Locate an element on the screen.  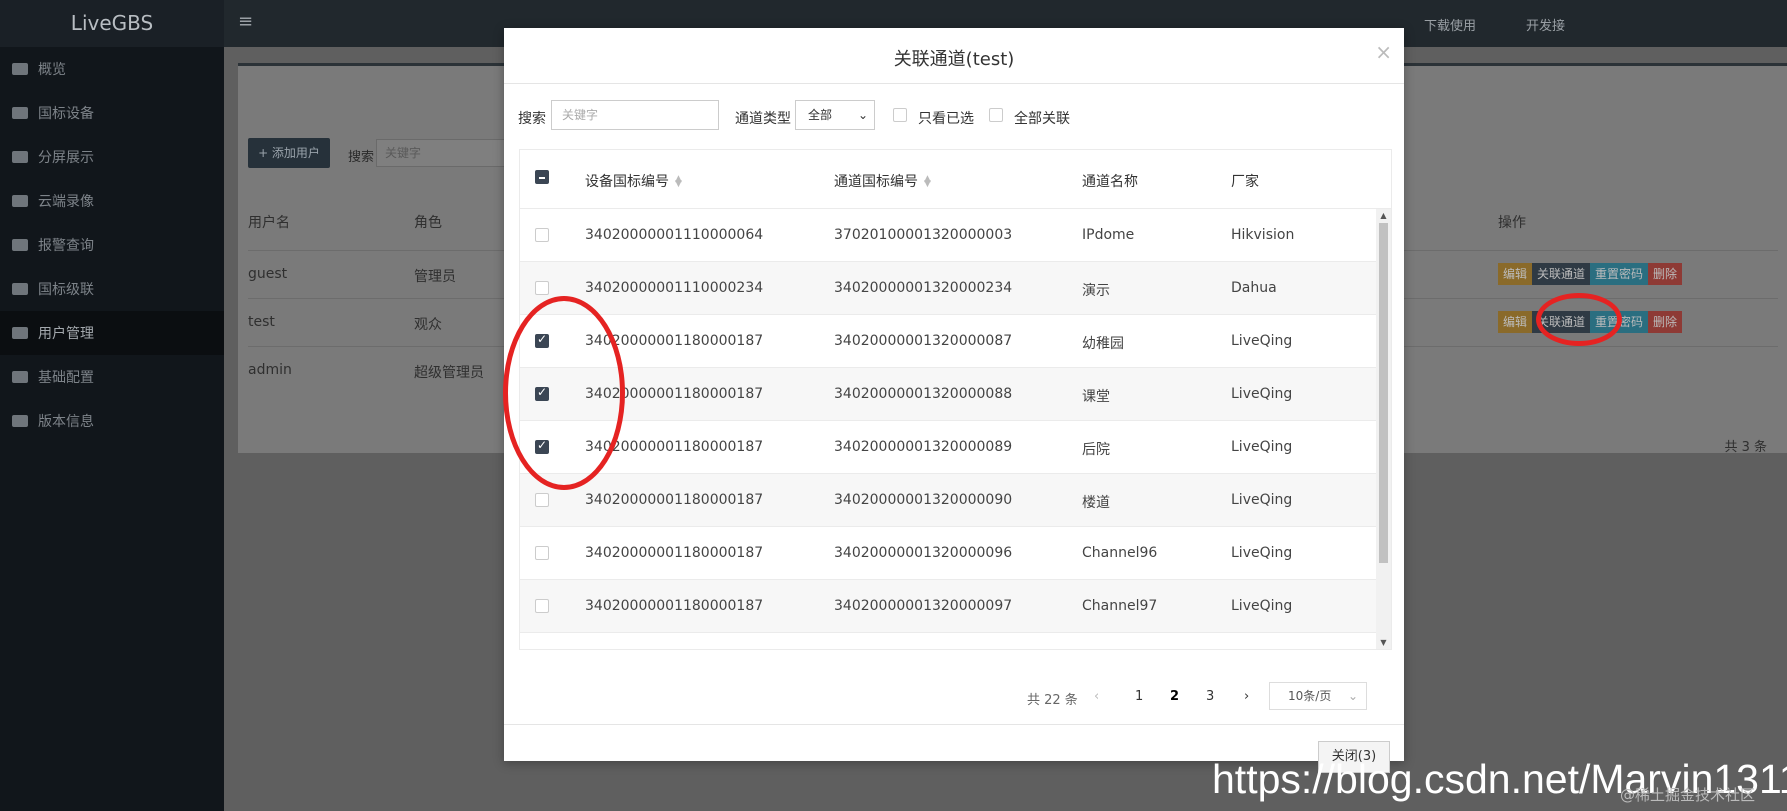
sidebar-item-label: 概览 is located at coordinates (52, 70).